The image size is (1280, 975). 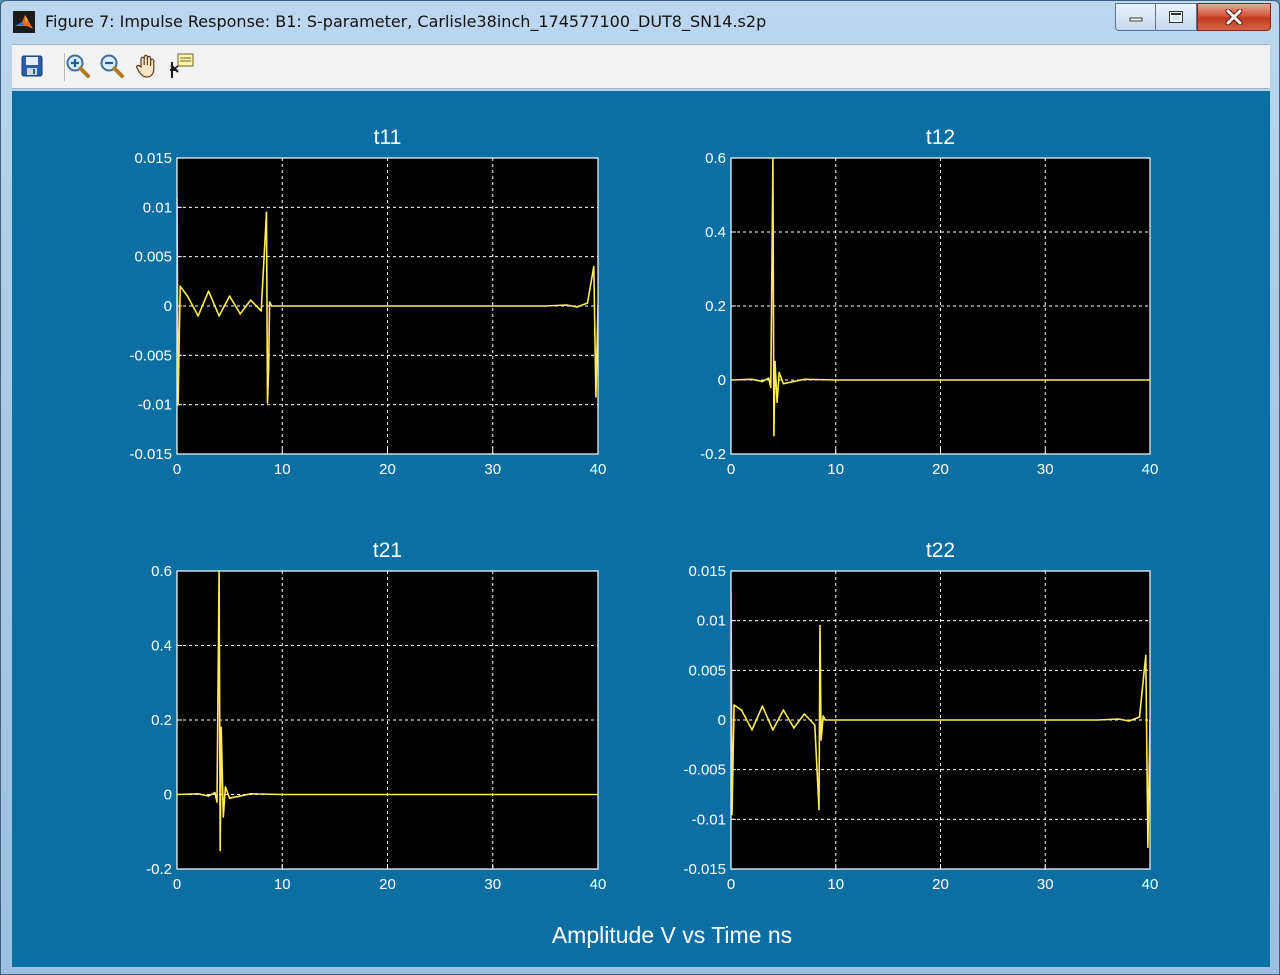 What do you see at coordinates (32, 66) in the screenshot?
I see `save-button` at bounding box center [32, 66].